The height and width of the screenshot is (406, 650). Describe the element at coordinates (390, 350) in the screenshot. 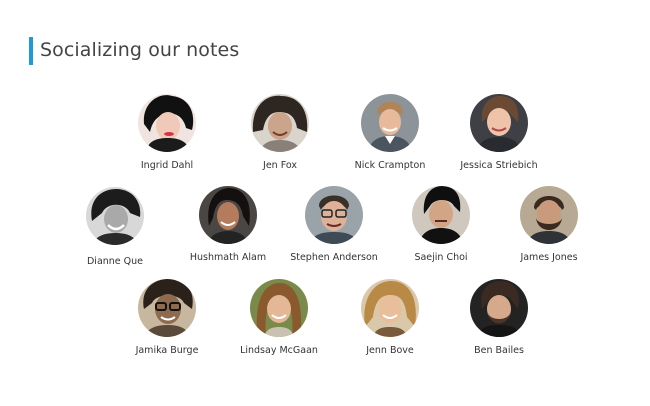

I see `person-name: Jenn Bove` at that location.